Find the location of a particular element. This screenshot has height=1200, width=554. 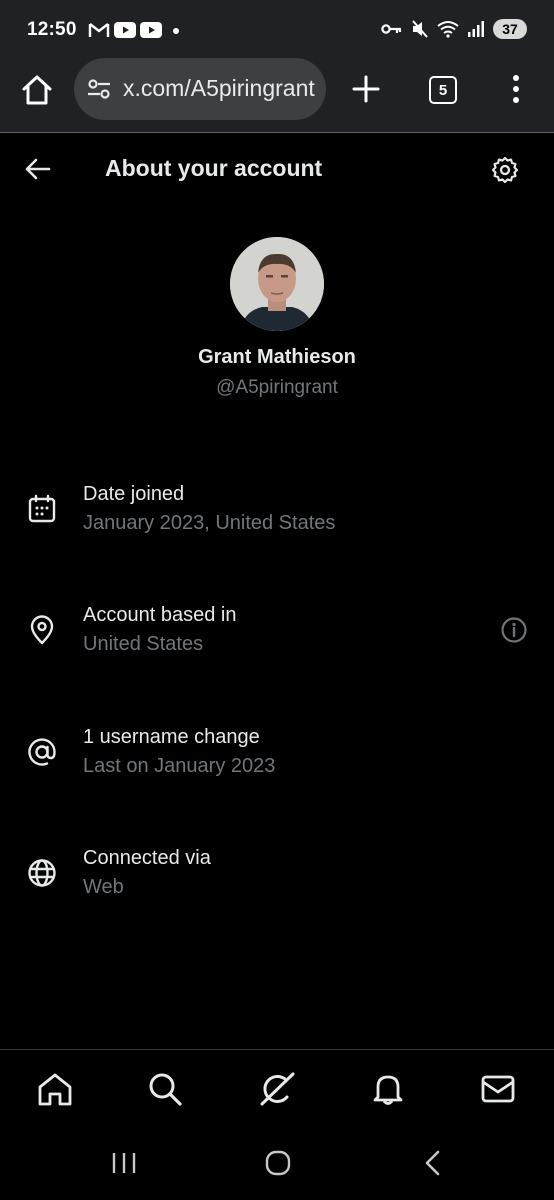

info-subtitle: Web is located at coordinates (103, 887).